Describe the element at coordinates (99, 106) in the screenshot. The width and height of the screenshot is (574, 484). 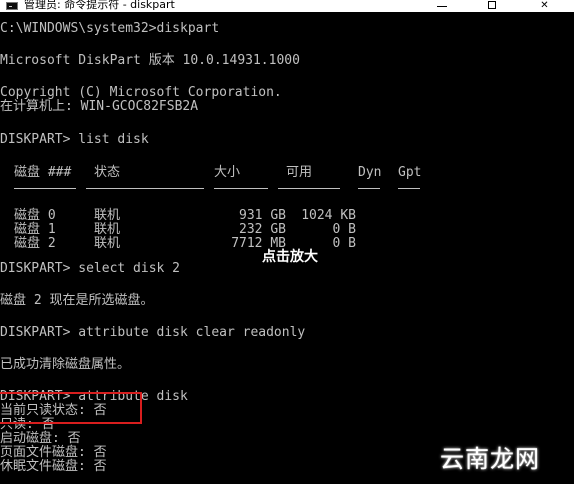
I see `computer-name-line: 在计算机上: WIN-GCOC82FSB2A` at that location.